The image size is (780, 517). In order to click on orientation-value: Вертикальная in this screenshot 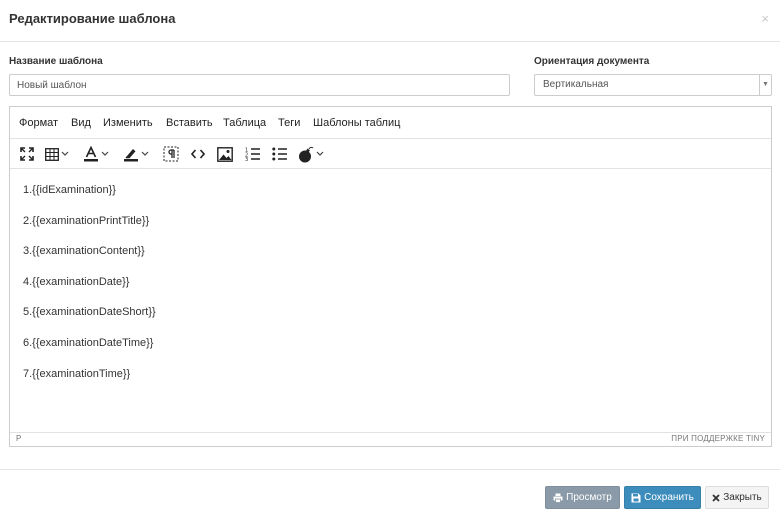, I will do `click(576, 84)`.